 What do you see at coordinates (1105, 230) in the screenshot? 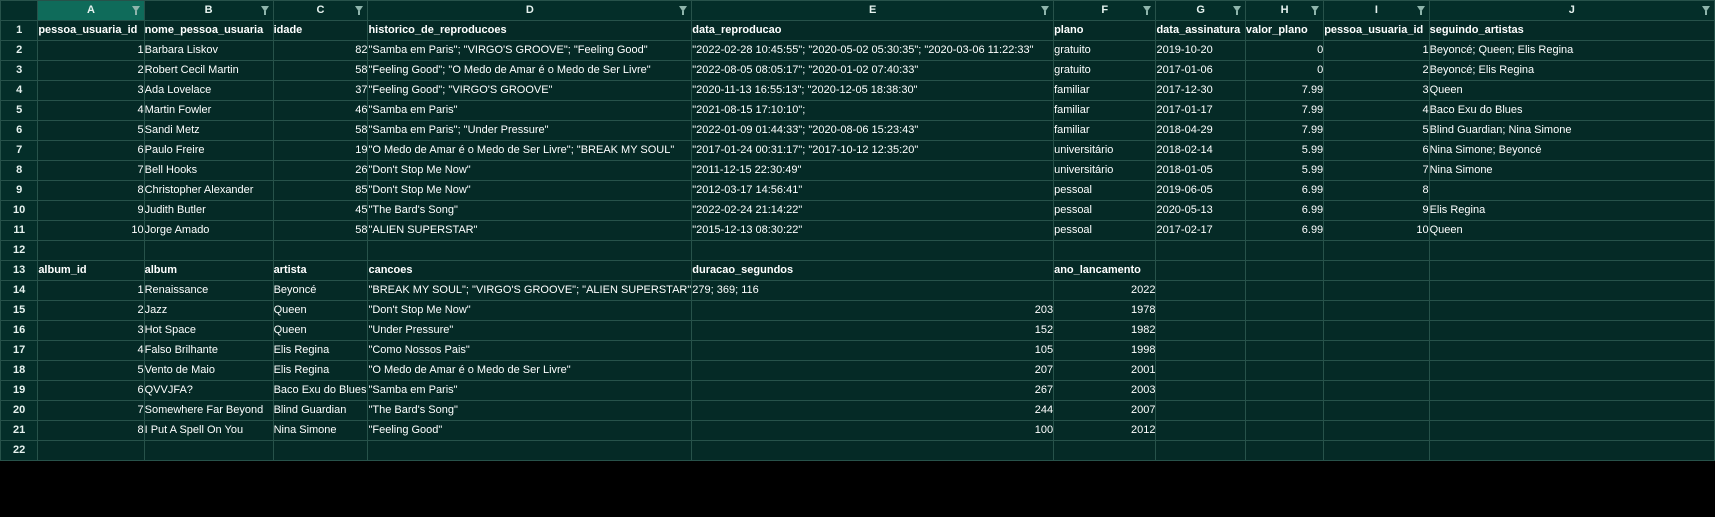
I see `cell-f11: pessoal` at bounding box center [1105, 230].